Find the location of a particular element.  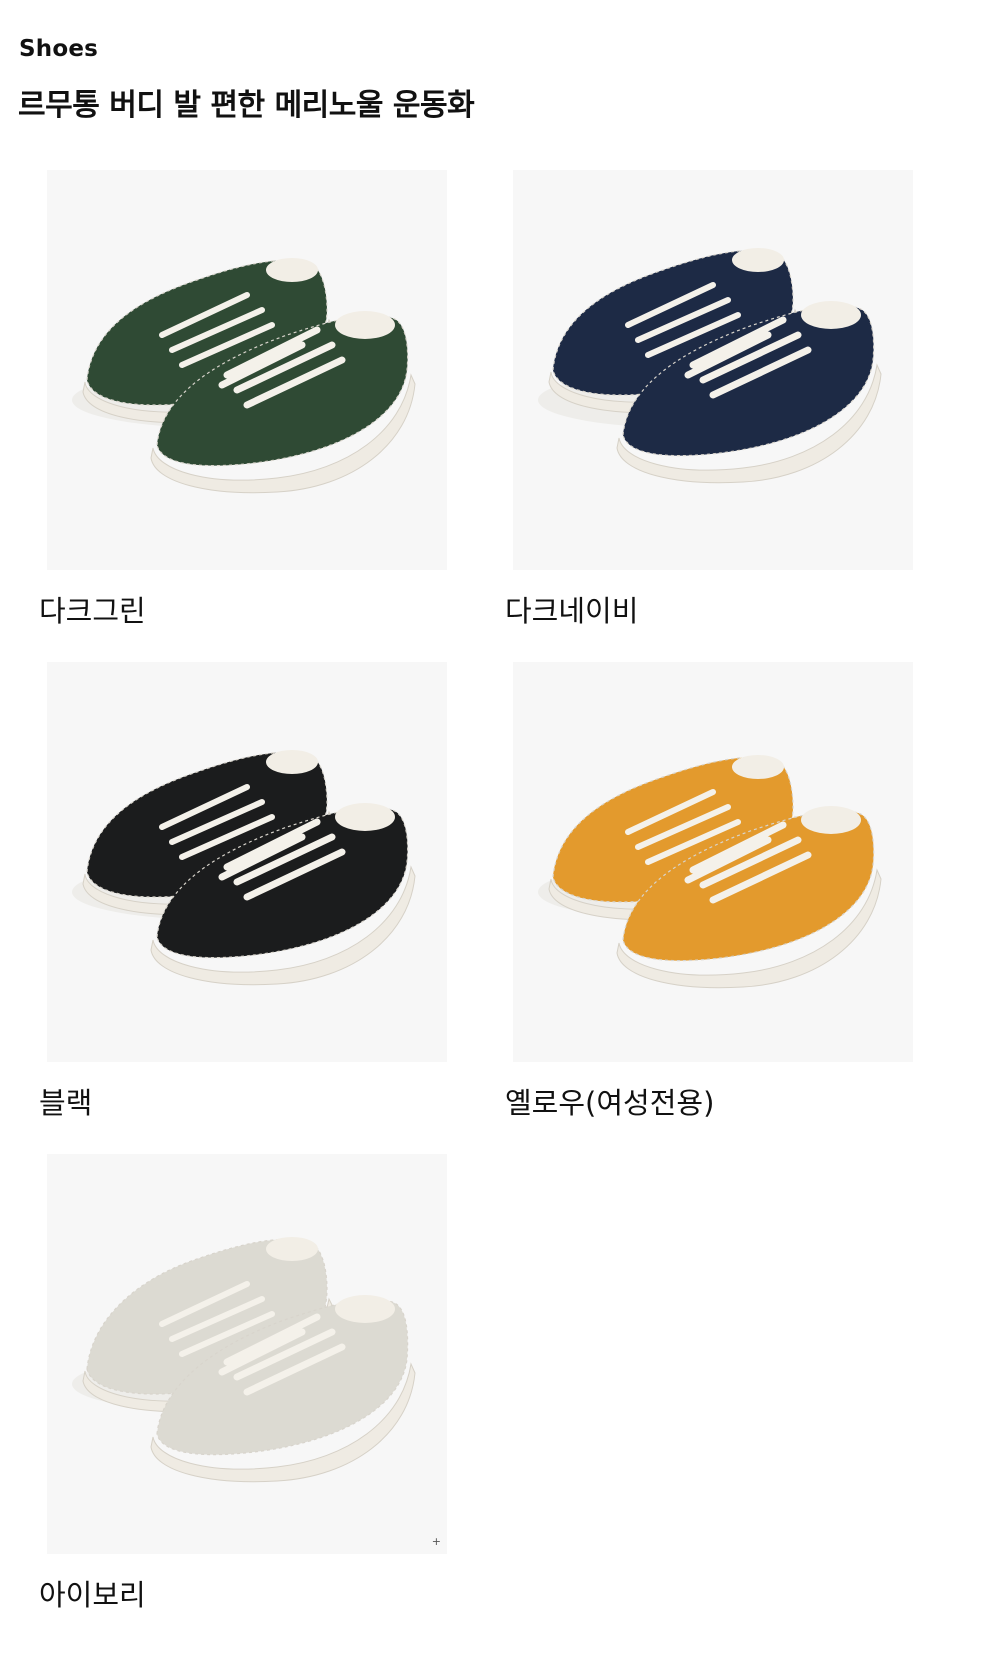

color-option-label: 아이보리 is located at coordinates (92, 1595).